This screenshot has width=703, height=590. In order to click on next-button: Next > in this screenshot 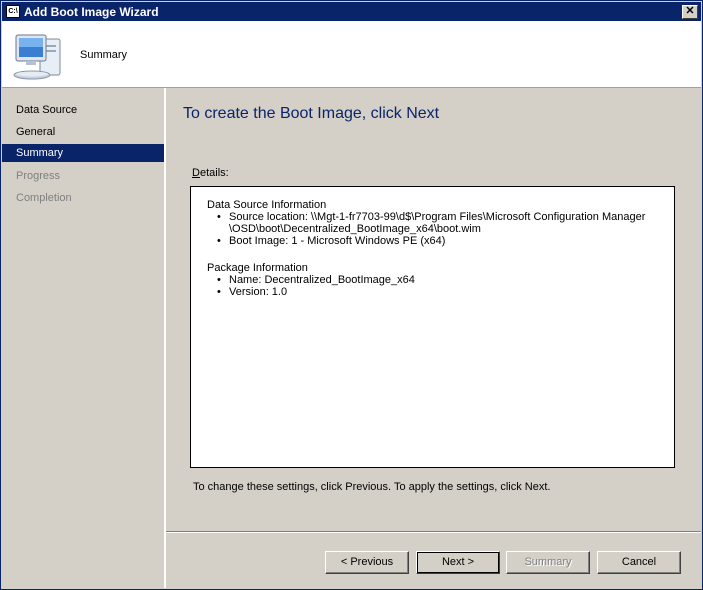, I will do `click(458, 562)`.